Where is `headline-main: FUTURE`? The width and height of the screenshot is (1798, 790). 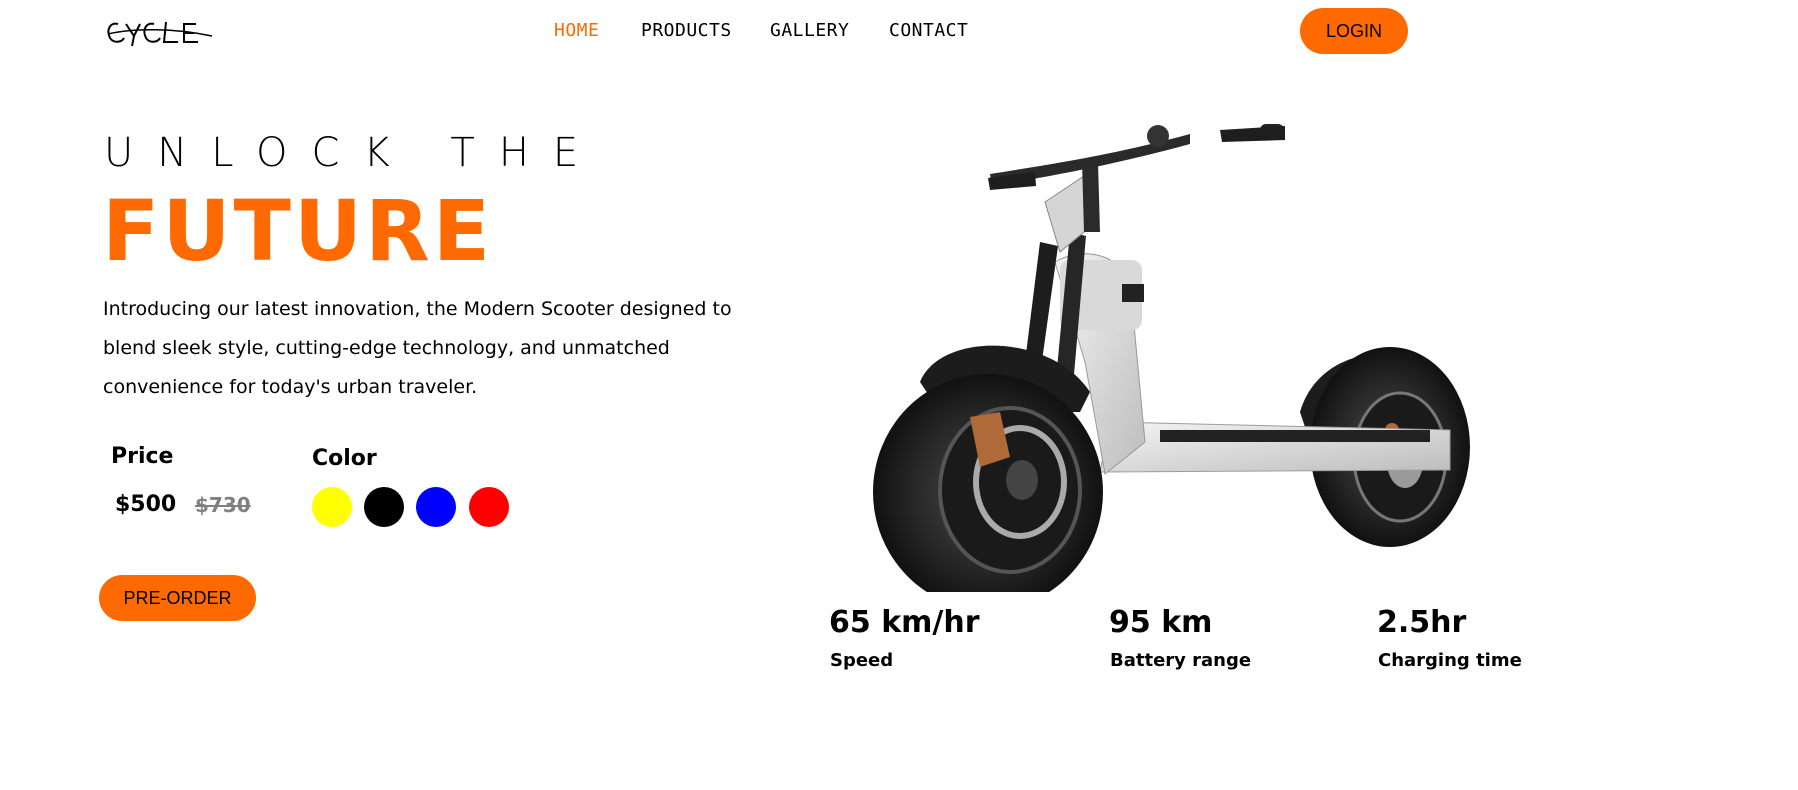
headline-main: FUTURE is located at coordinates (298, 231).